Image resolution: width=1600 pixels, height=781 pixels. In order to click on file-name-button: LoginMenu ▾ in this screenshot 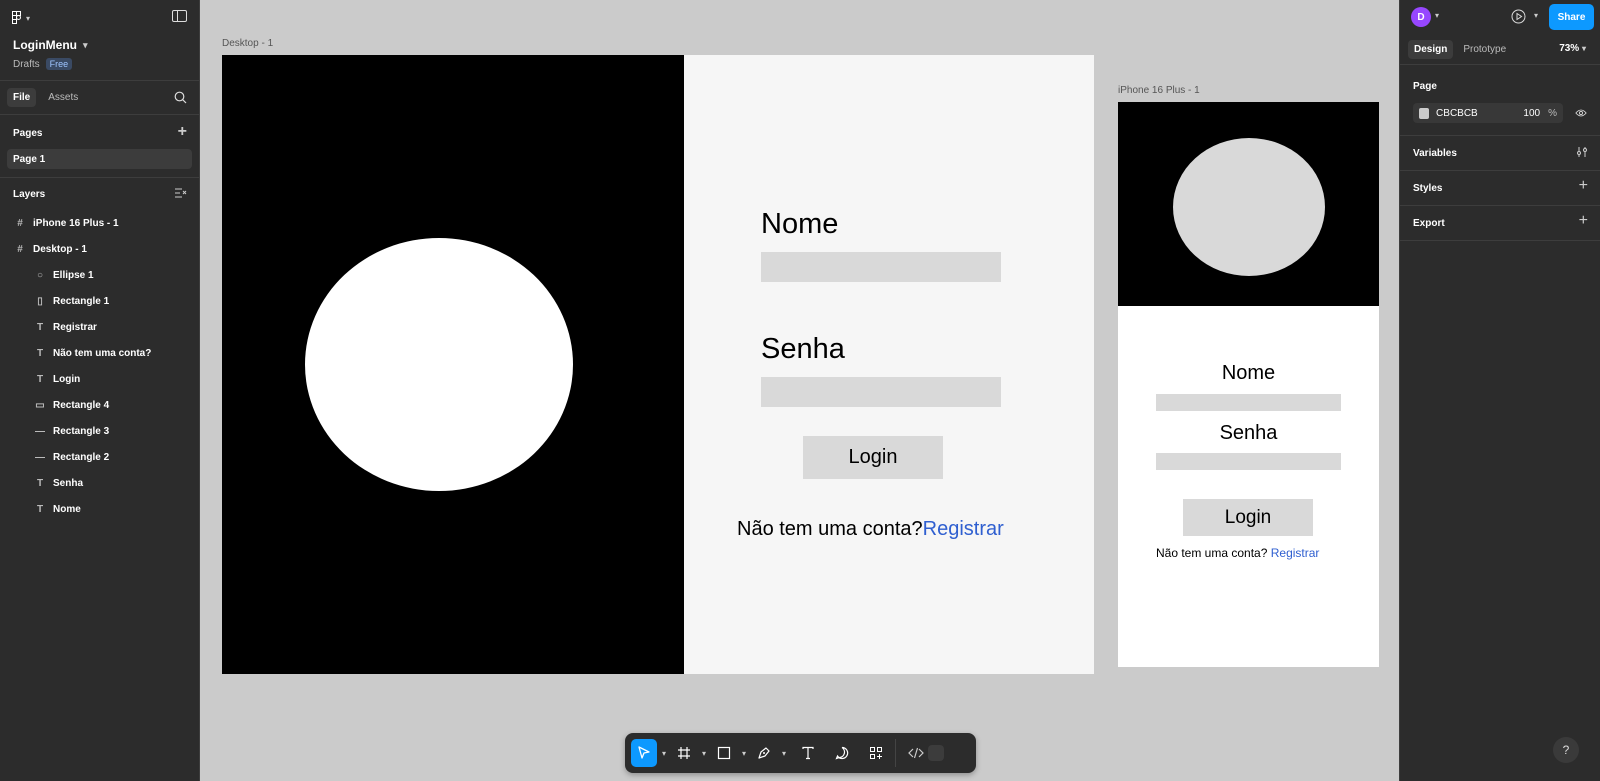, I will do `click(99, 45)`.